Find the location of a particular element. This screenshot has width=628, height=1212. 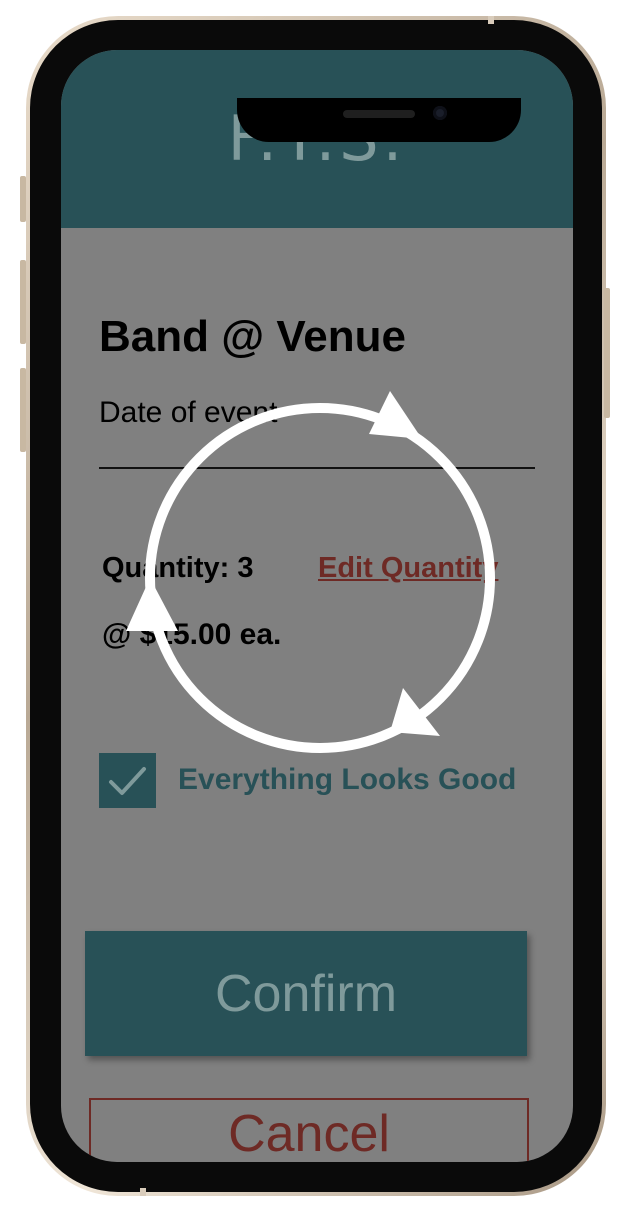

confirm-button: Confirm is located at coordinates (306, 993).